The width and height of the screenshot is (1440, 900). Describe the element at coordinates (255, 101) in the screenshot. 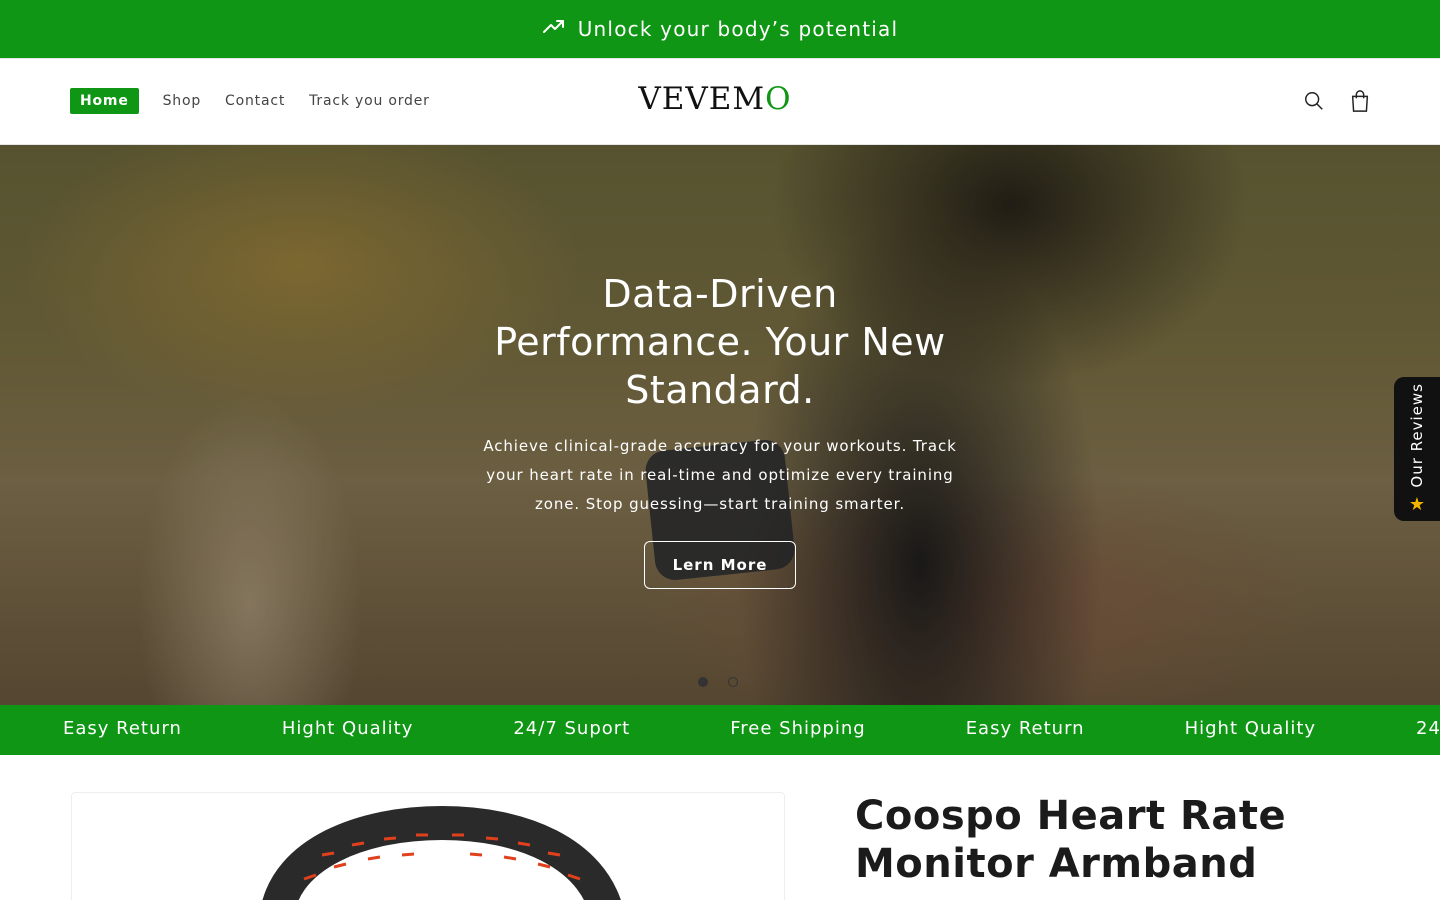

I see `nav-item-contact: Contact` at that location.